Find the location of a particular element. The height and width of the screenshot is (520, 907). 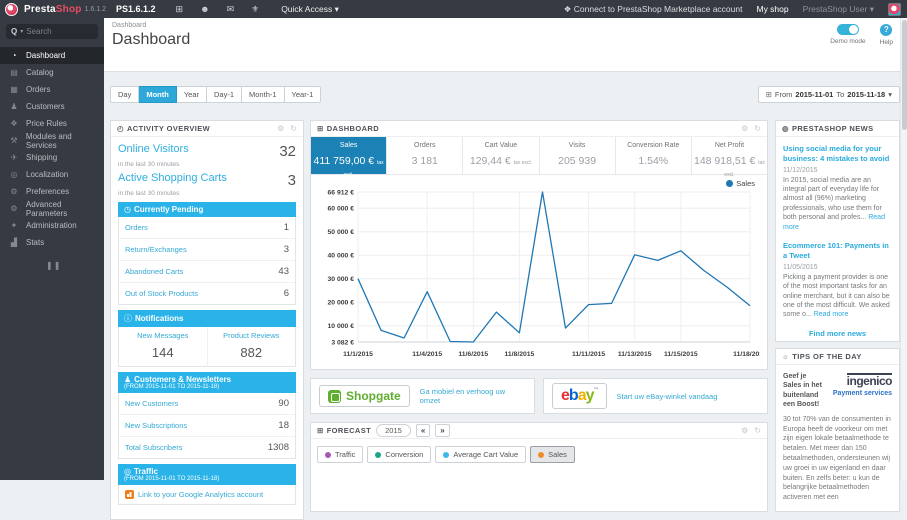

period-day-button: Day is located at coordinates (125, 94).